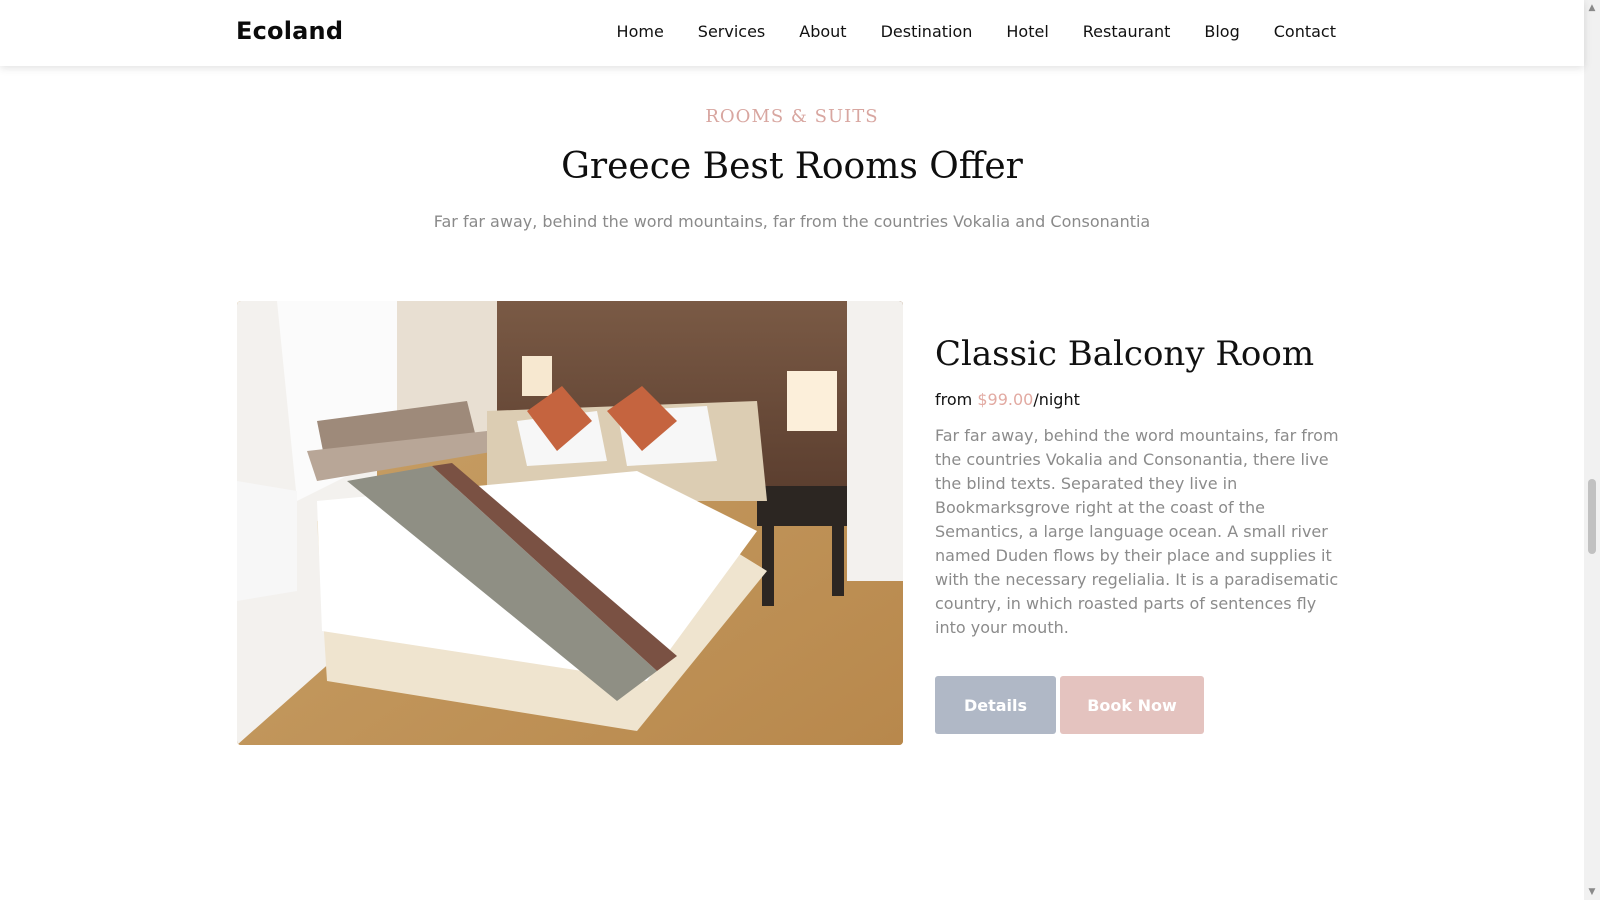 The image size is (1600, 900). What do you see at coordinates (1592, 450) in the screenshot?
I see `vertical-scrollbar: ▲ ▼` at bounding box center [1592, 450].